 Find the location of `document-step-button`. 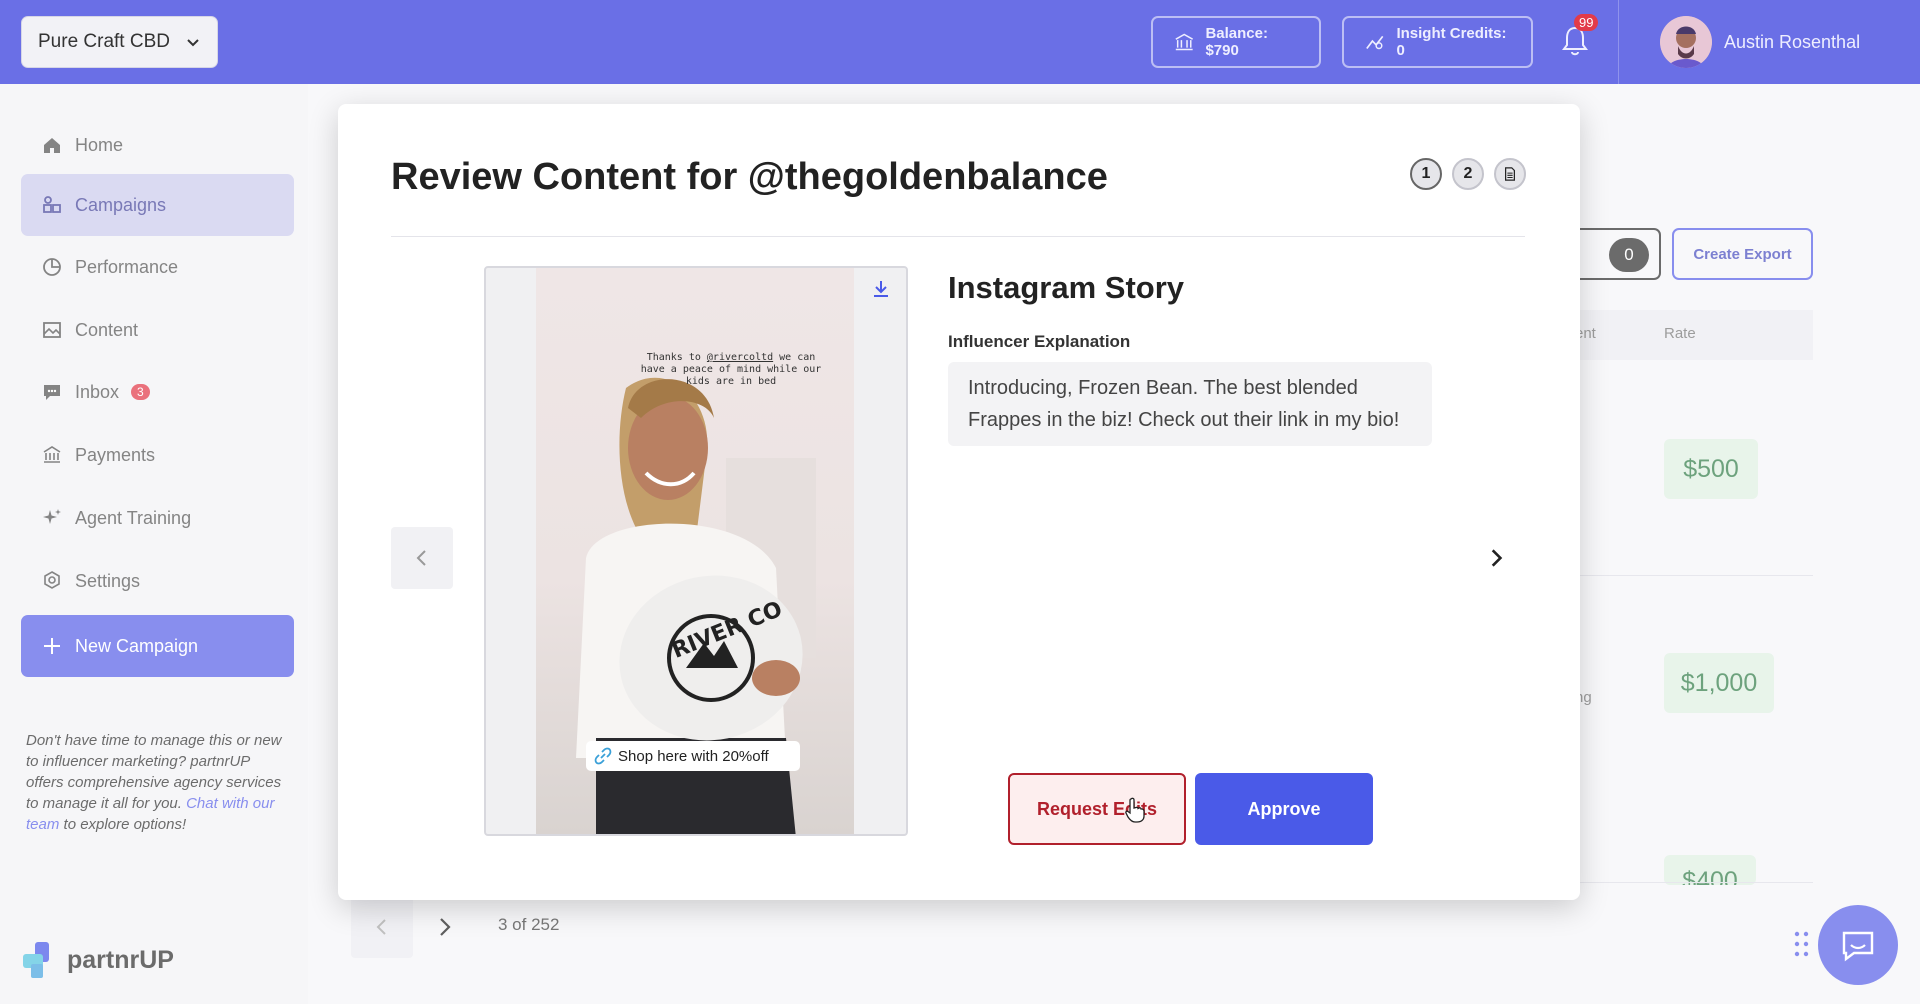

document-step-button is located at coordinates (1510, 174).